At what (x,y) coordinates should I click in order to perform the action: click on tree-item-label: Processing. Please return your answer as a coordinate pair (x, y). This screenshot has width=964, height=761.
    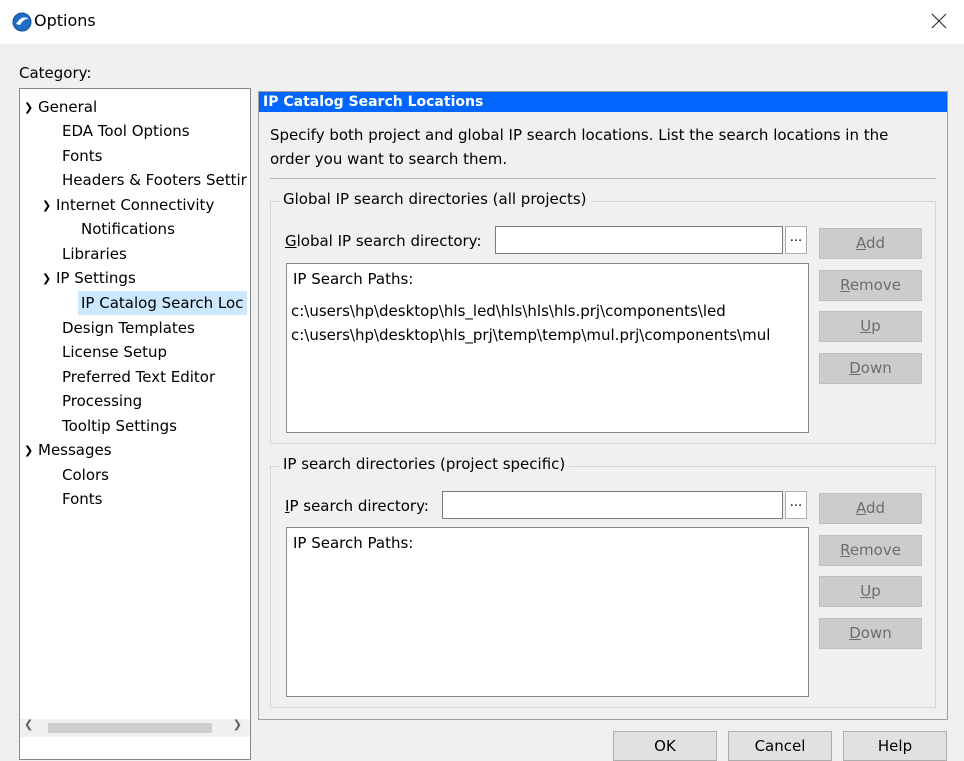
    Looking at the image, I should click on (102, 401).